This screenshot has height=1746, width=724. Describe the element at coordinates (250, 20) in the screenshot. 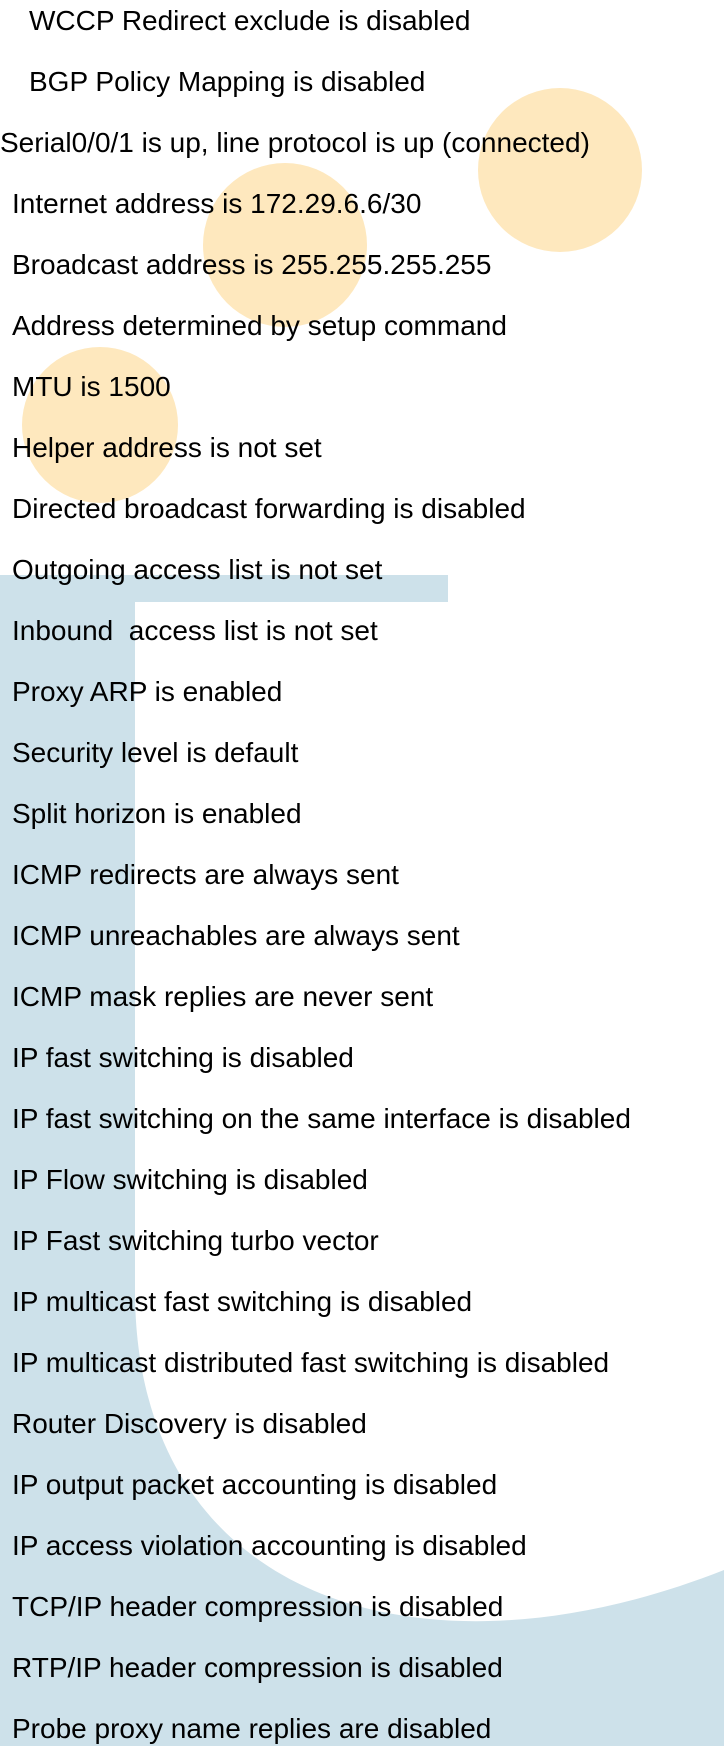

I see `output-line: WCCP Redirect exclude is disabled` at that location.